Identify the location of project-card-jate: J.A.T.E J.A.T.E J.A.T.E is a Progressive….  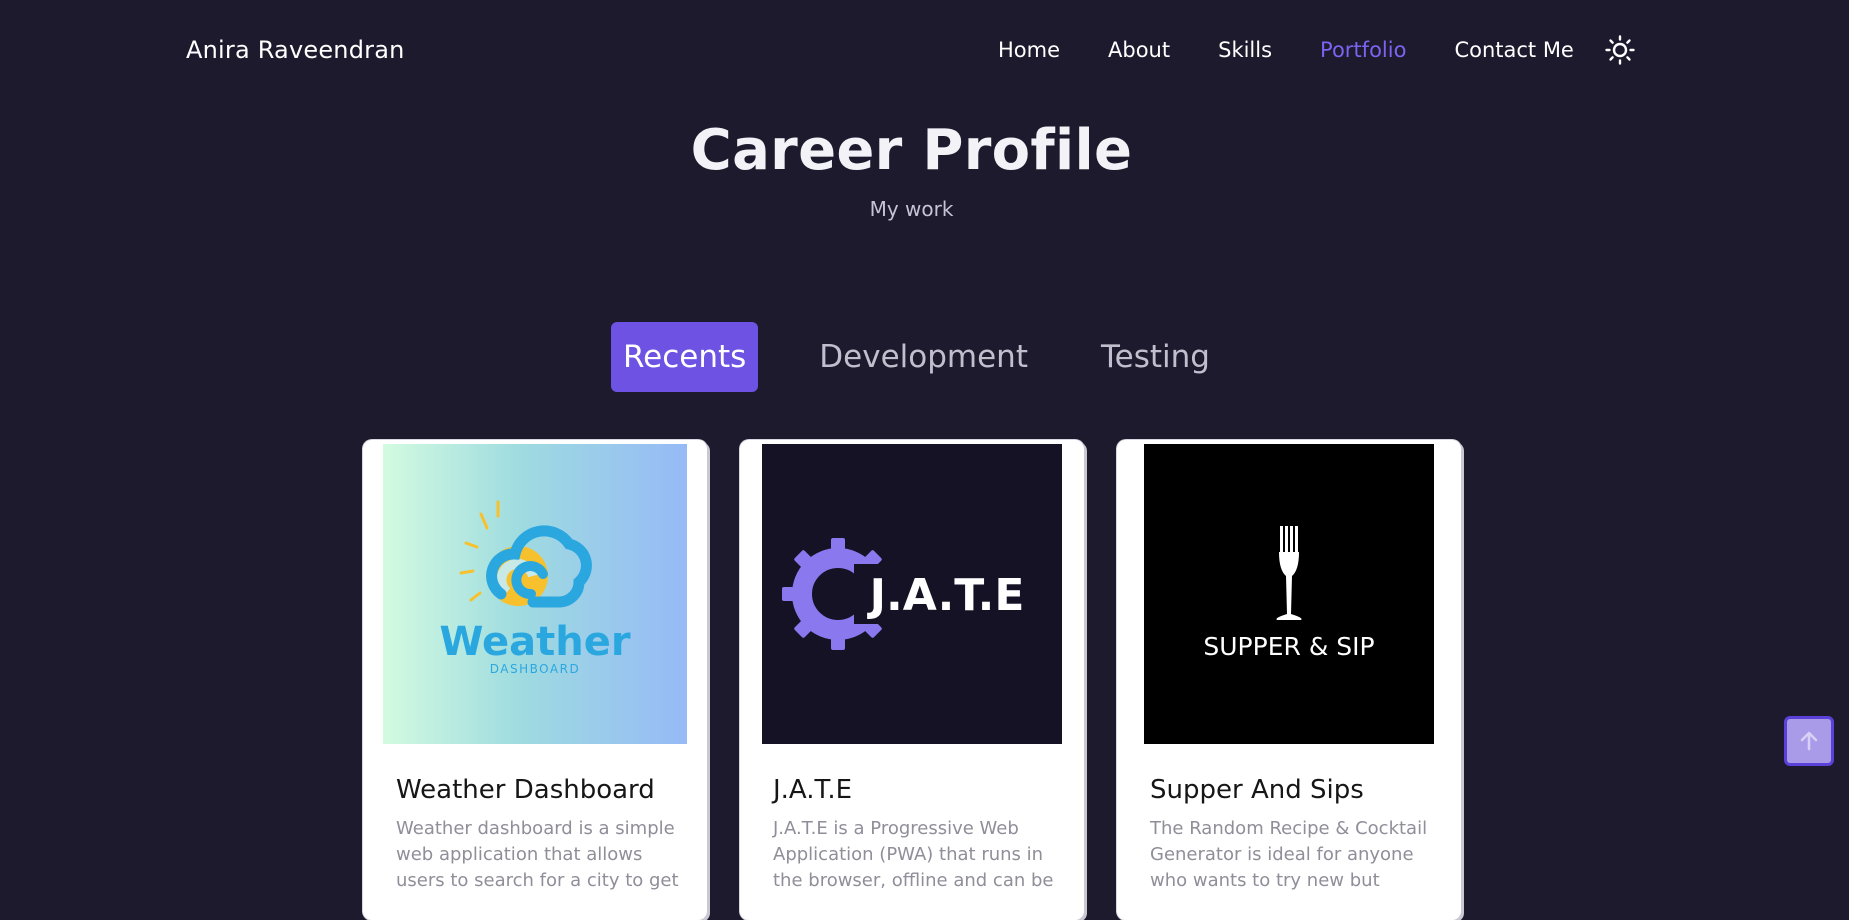
(912, 680).